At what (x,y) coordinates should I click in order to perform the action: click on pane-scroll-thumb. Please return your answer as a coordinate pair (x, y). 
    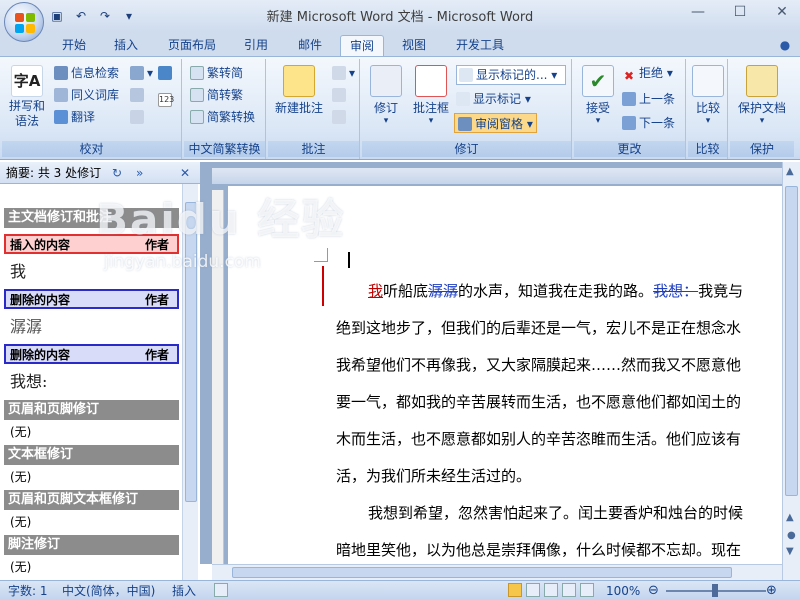
    Looking at the image, I should click on (191, 352).